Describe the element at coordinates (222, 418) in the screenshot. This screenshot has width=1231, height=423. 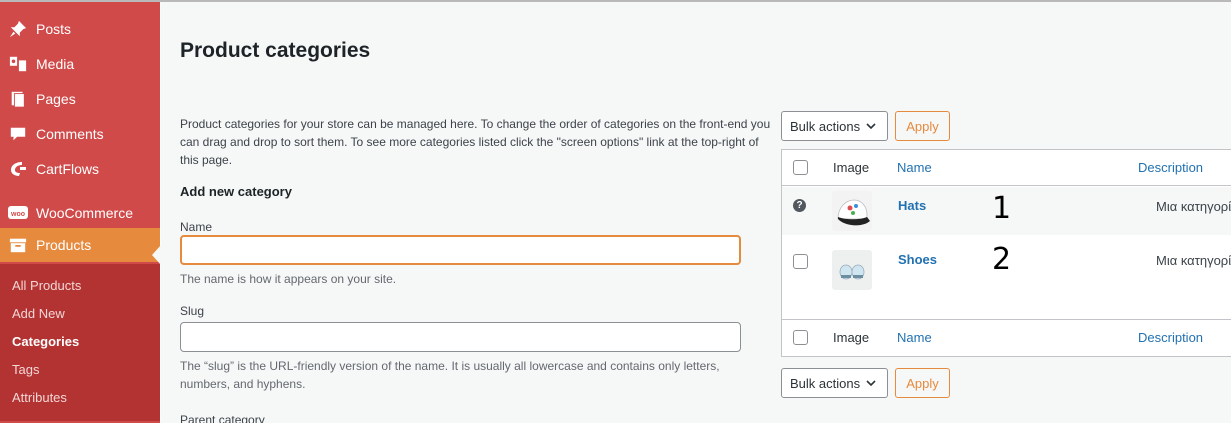
I see `parent-category-label: Parent category` at that location.